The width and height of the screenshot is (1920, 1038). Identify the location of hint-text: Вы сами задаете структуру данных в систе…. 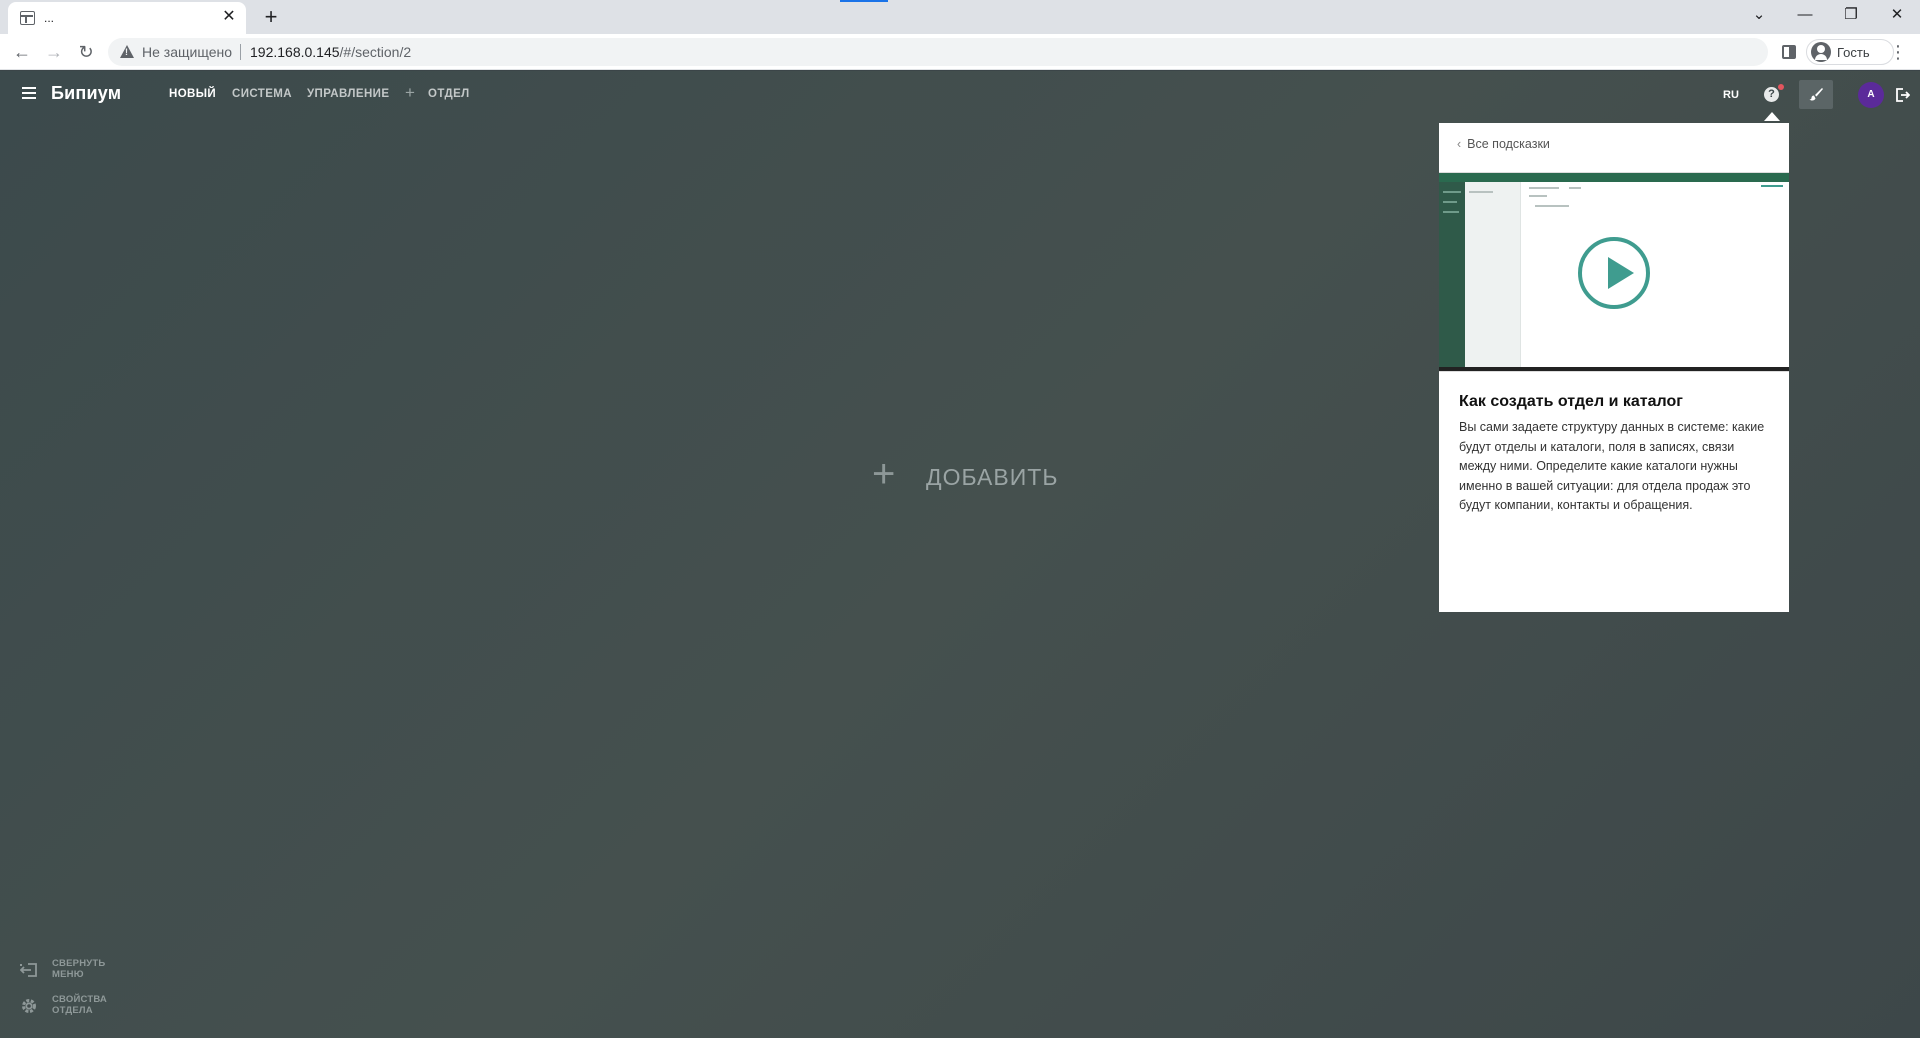
(1612, 466).